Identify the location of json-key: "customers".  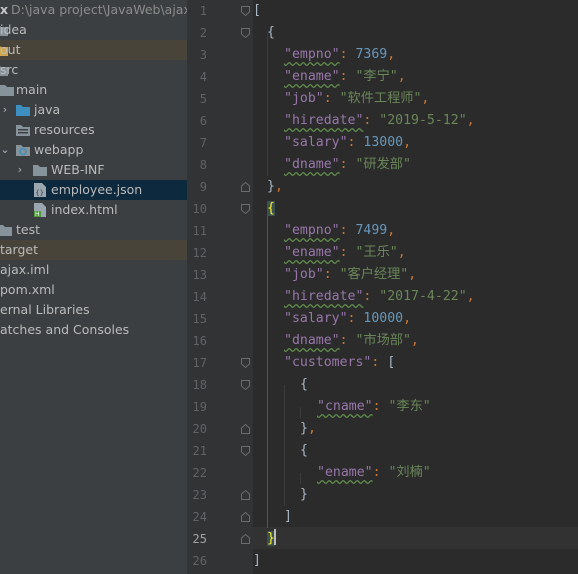
(328, 362).